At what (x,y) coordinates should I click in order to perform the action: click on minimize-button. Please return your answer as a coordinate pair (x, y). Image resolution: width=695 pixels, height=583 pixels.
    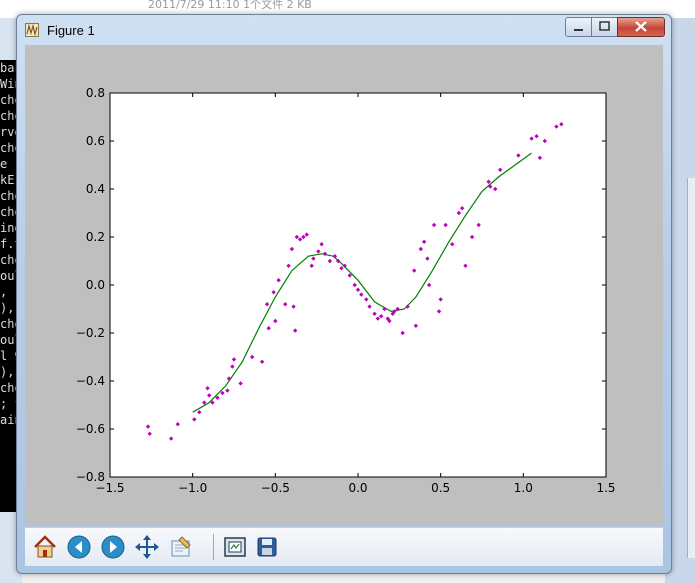
    Looking at the image, I should click on (578, 27).